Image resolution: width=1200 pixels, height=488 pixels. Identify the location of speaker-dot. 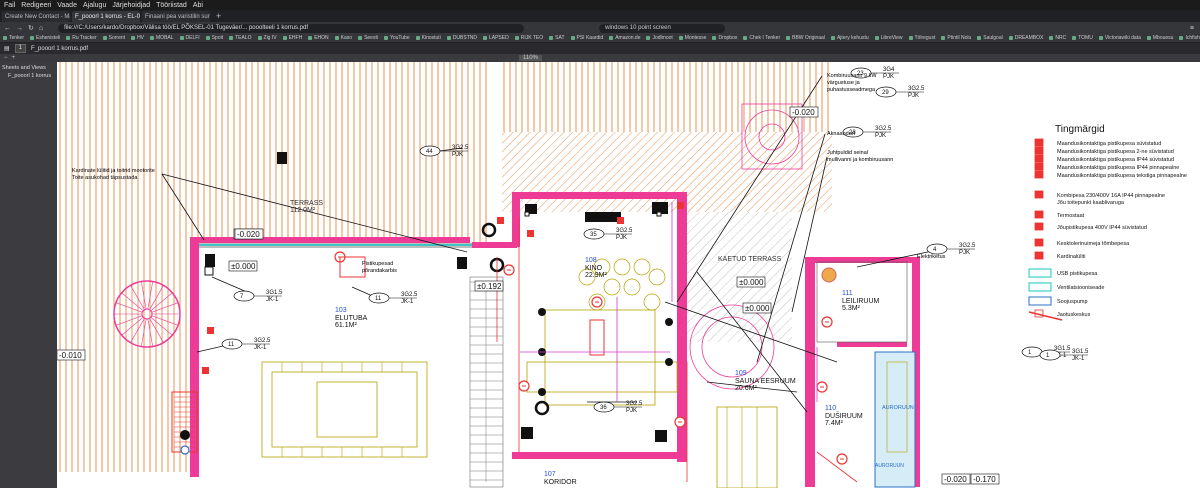
(669, 362).